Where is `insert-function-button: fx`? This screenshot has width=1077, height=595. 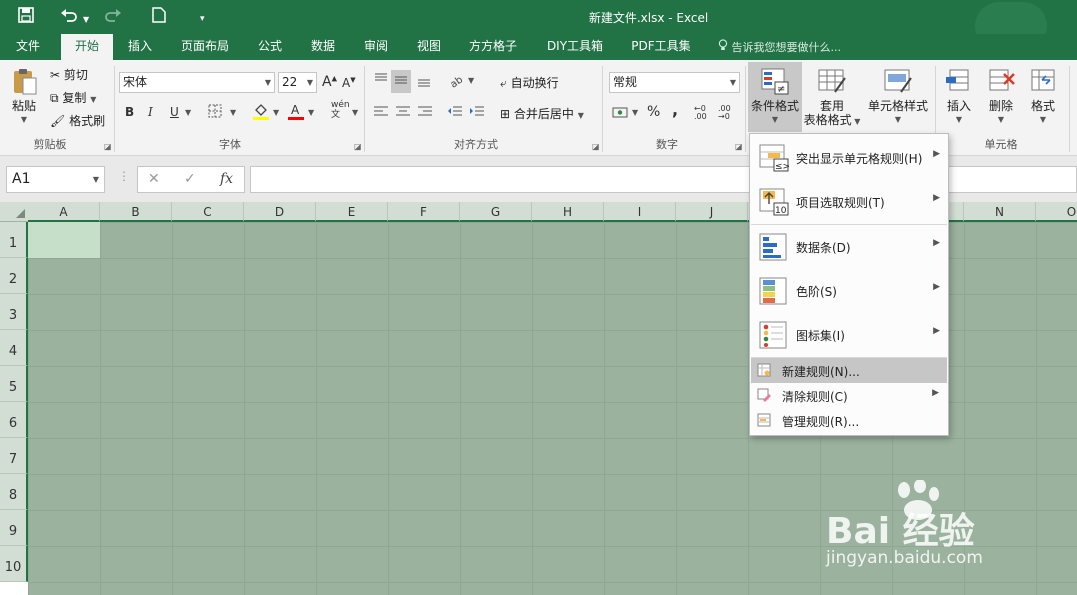 insert-function-button: fx is located at coordinates (226, 179).